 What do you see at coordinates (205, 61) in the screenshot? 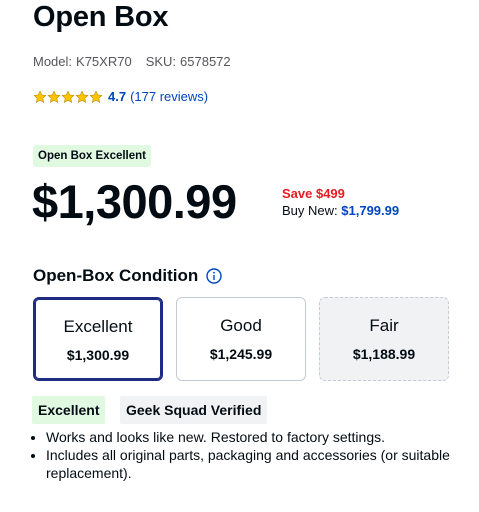
I see `sku-value: 6578572` at bounding box center [205, 61].